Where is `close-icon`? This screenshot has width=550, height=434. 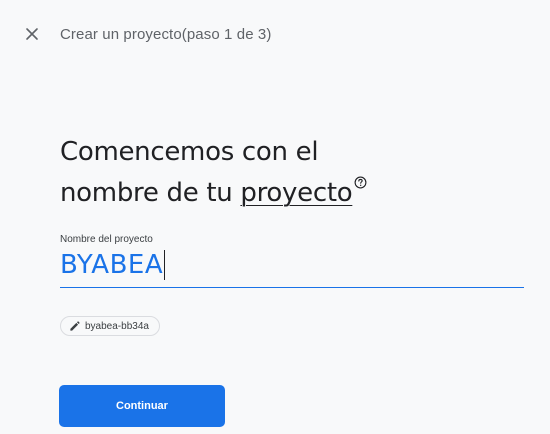 close-icon is located at coordinates (32, 34).